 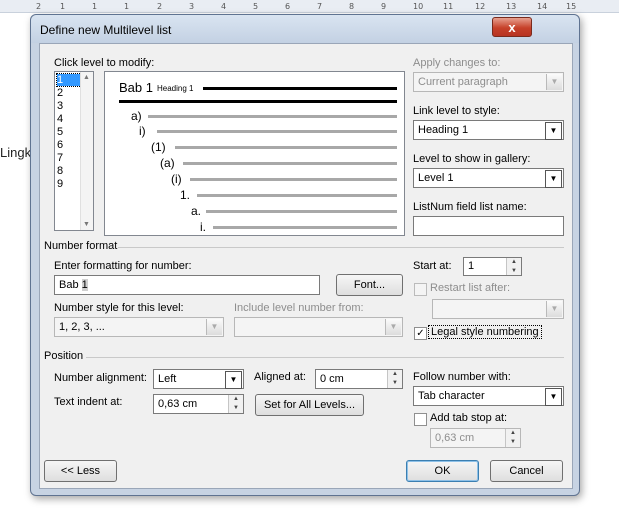 I want to click on start-at-value: 1, so click(x=471, y=266).